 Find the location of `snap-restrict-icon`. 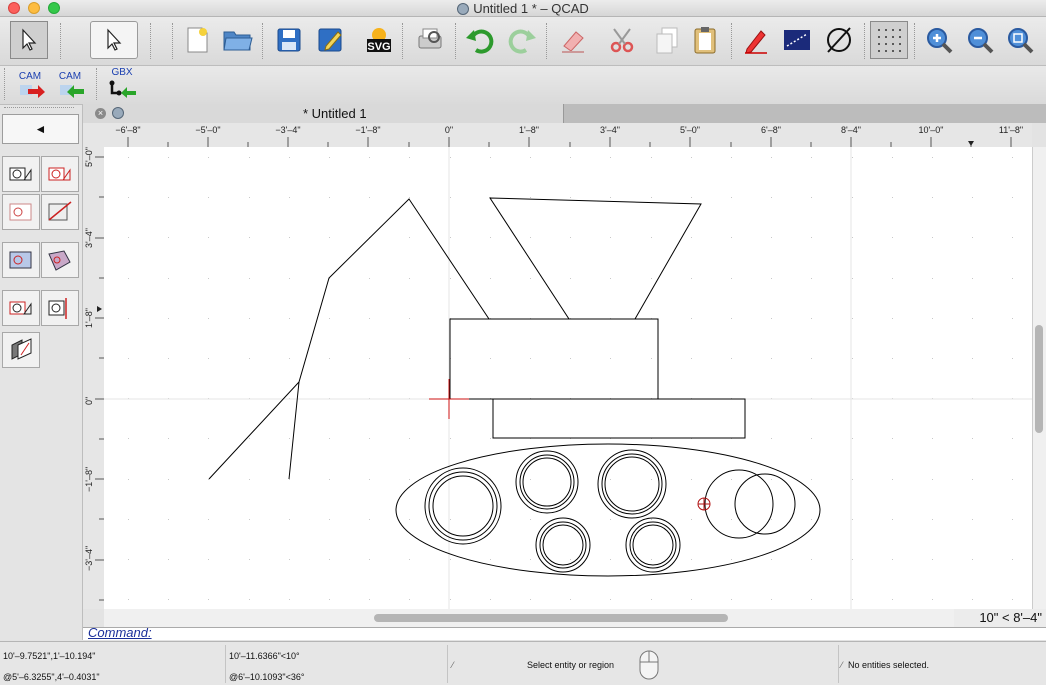

snap-restrict-icon is located at coordinates (20, 260).